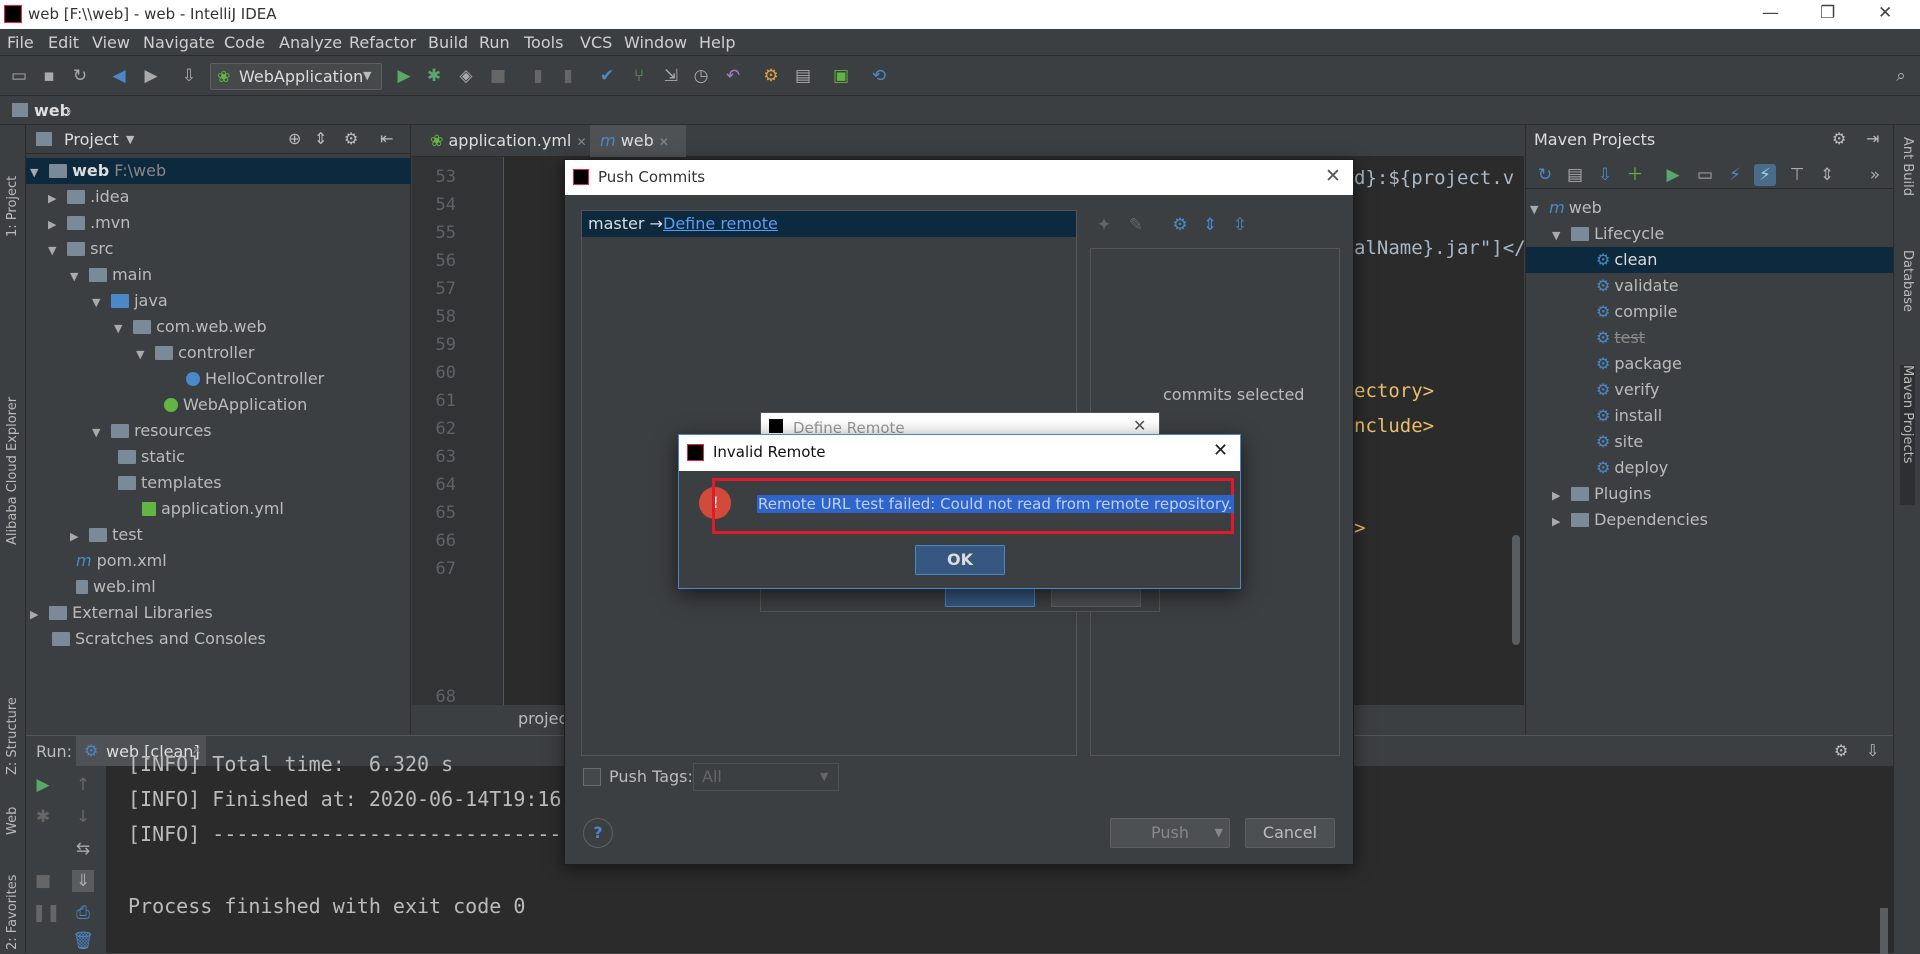  Describe the element at coordinates (655, 42) in the screenshot. I see `menu-window: Window` at that location.